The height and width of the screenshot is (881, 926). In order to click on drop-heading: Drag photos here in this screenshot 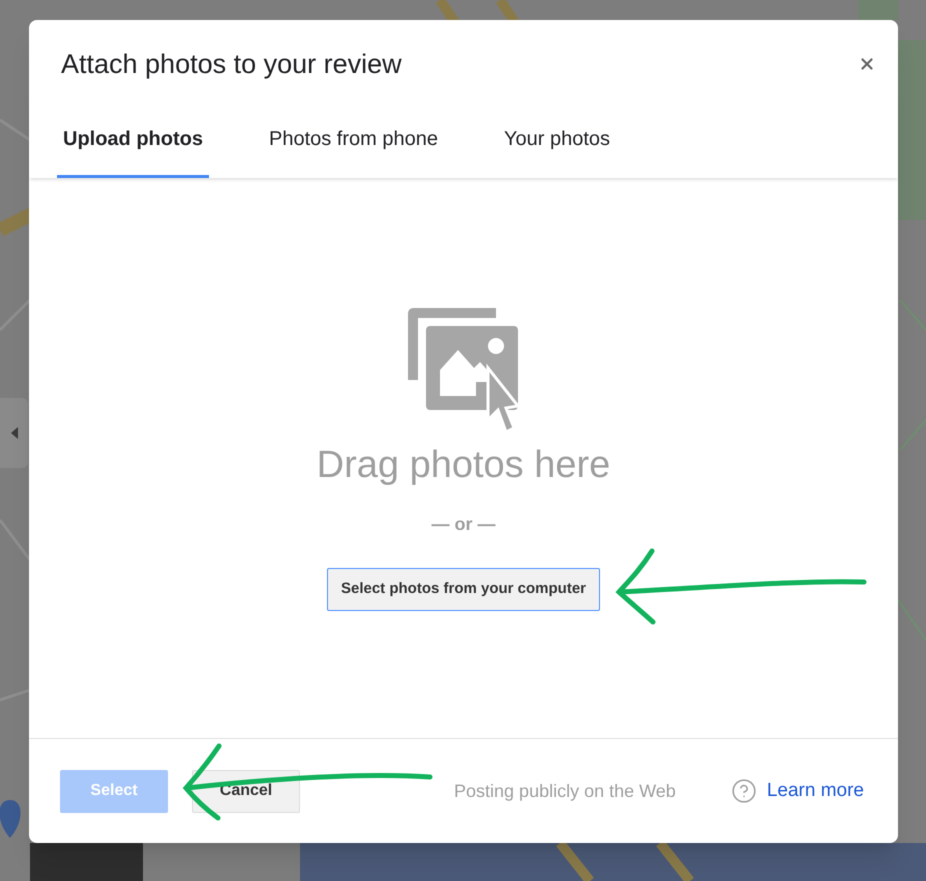, I will do `click(463, 465)`.